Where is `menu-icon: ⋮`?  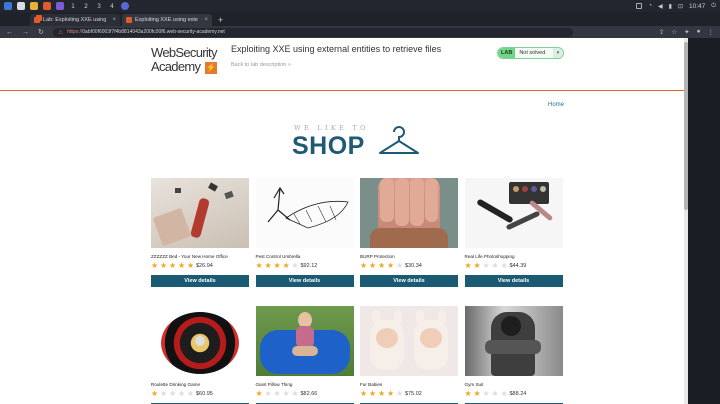 menu-icon: ⋮ is located at coordinates (711, 32).